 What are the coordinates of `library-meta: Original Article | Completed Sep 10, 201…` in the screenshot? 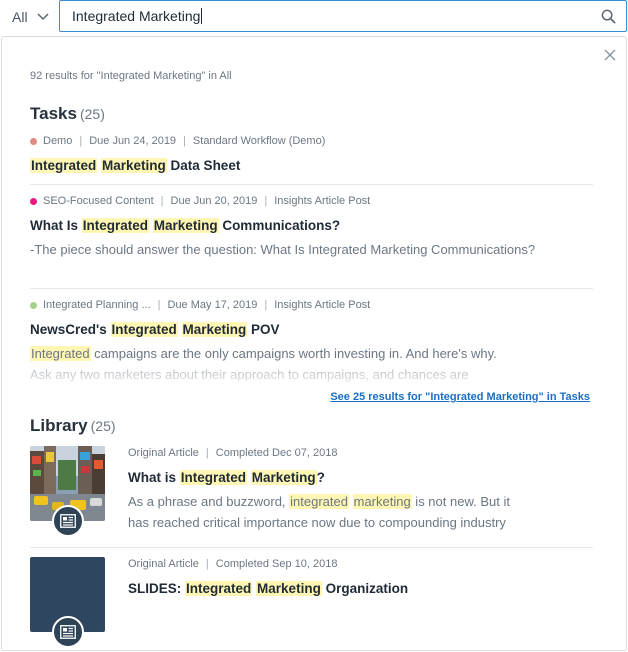 It's located at (360, 564).